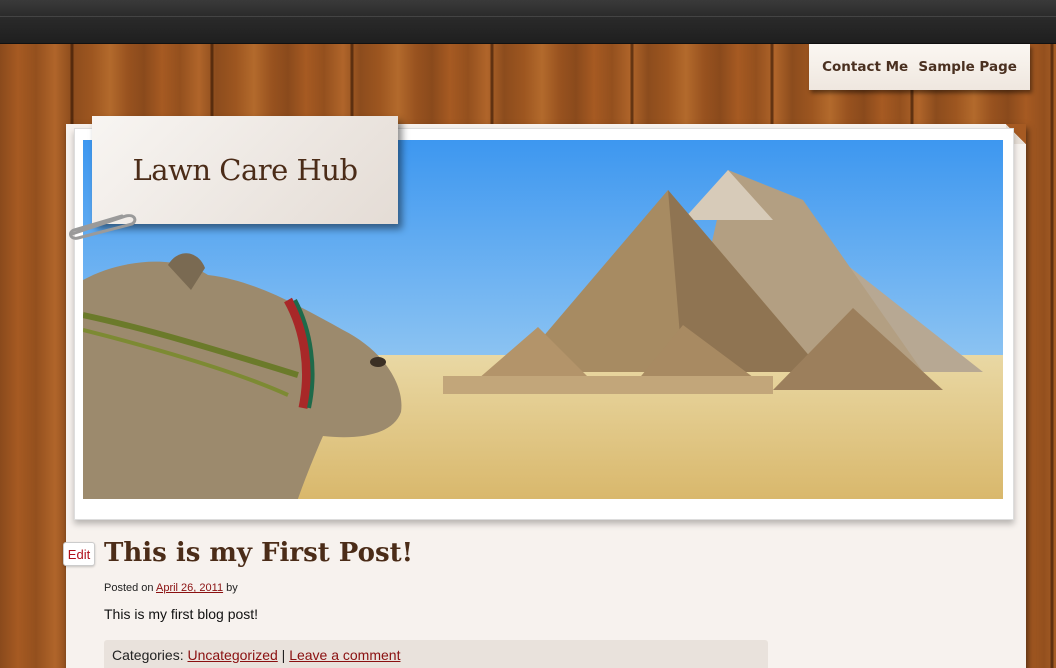 The image size is (1056, 668). What do you see at coordinates (865, 67) in the screenshot?
I see `nav-contact-me: Contact Me` at bounding box center [865, 67].